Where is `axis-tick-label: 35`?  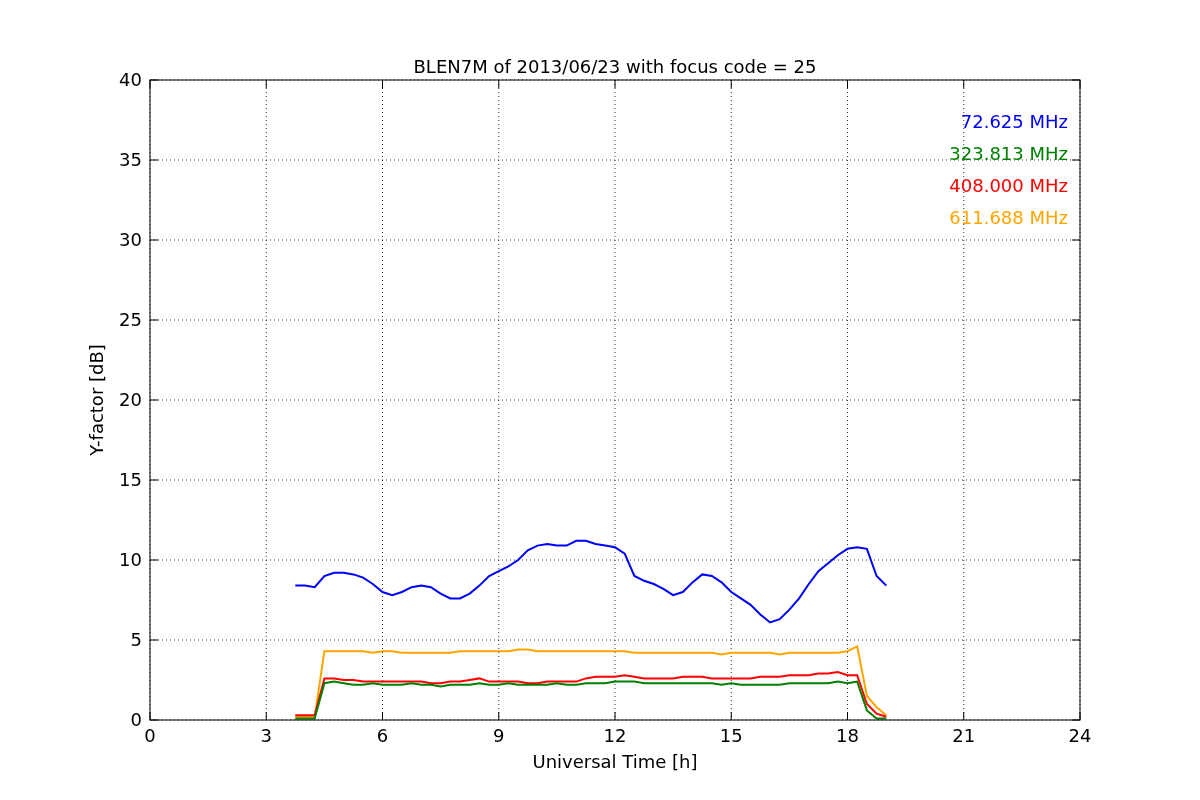
axis-tick-label: 35 is located at coordinates (130, 159).